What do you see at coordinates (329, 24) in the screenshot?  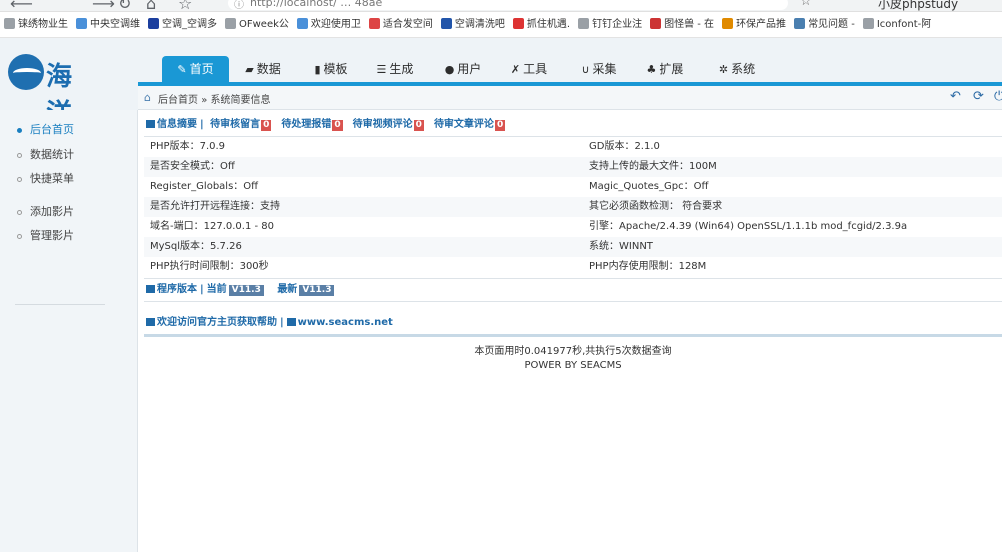 I see `bookmark-item: 欢迎使用卫` at bounding box center [329, 24].